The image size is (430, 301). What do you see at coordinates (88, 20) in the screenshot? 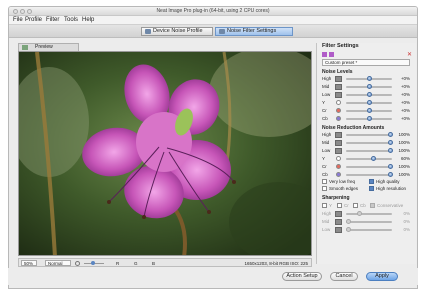
I see `menu-help: Help` at bounding box center [88, 20].